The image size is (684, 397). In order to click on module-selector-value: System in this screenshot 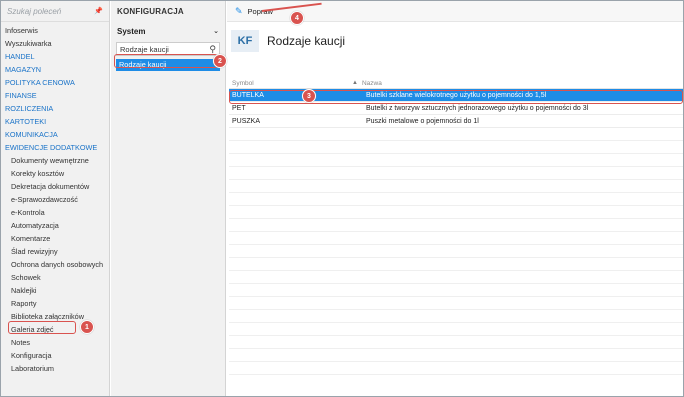, I will do `click(131, 31)`.